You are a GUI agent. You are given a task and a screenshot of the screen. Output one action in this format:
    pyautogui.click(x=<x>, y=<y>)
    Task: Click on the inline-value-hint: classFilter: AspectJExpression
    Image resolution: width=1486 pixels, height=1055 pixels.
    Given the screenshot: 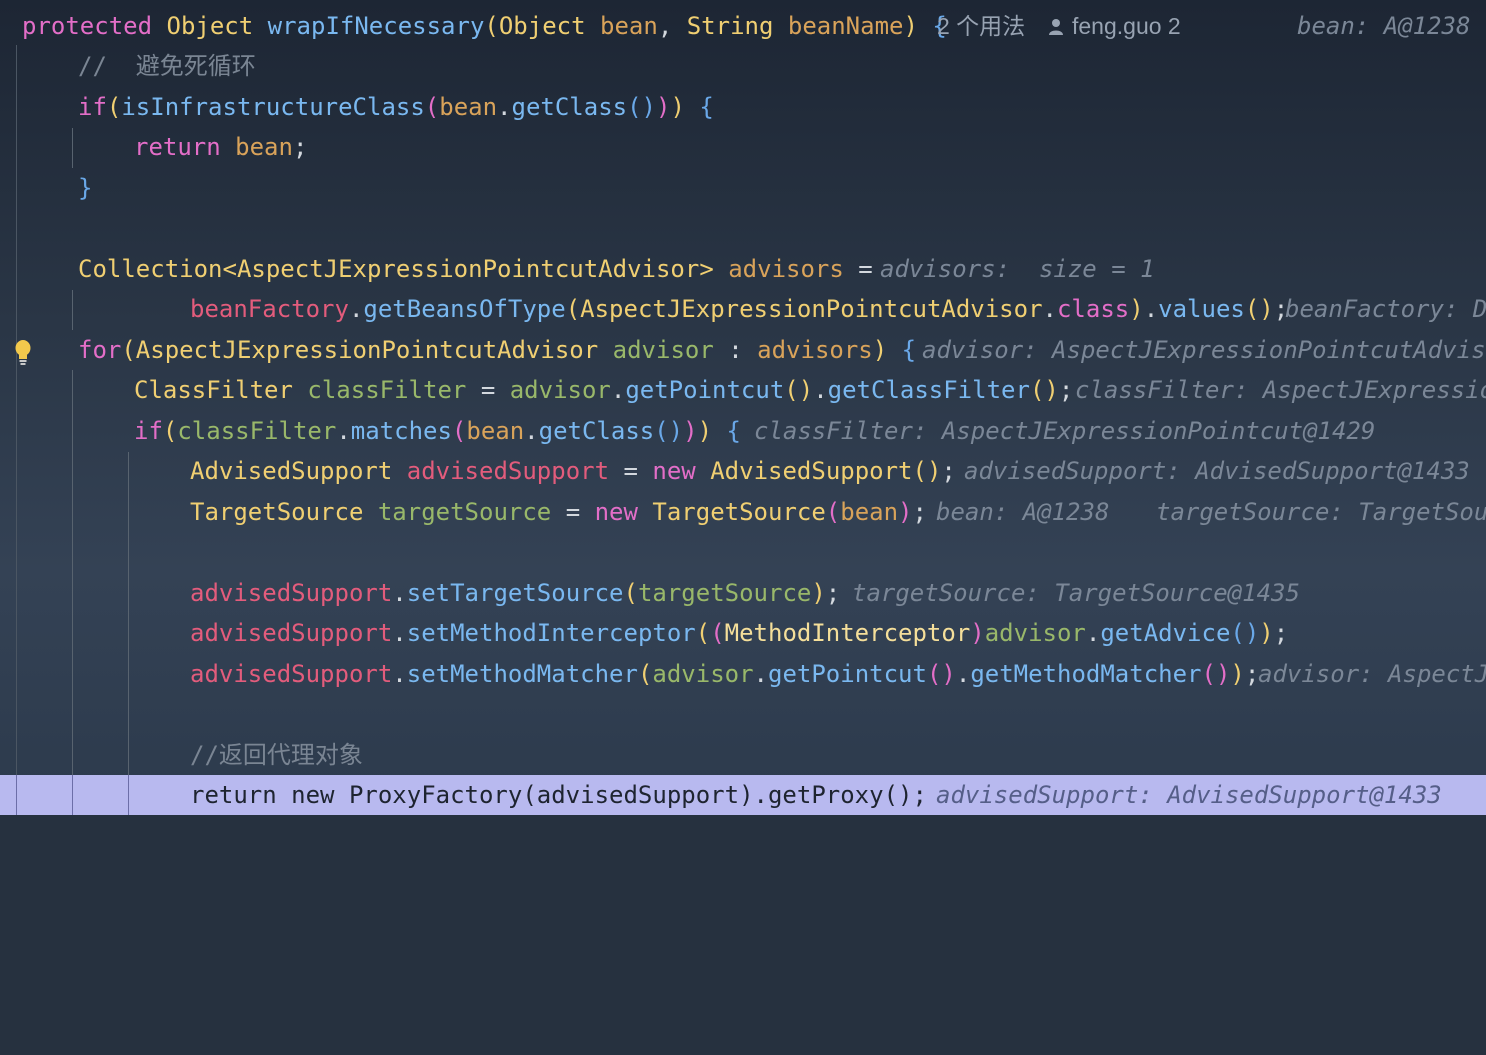 What is the action you would take?
    pyautogui.click(x=1280, y=390)
    